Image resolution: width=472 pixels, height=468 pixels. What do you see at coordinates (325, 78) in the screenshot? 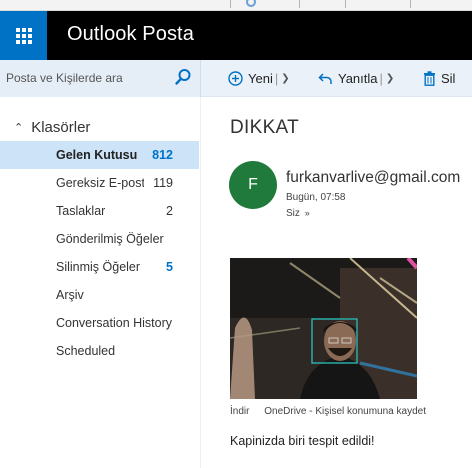
I see `reply-arrow-icon` at bounding box center [325, 78].